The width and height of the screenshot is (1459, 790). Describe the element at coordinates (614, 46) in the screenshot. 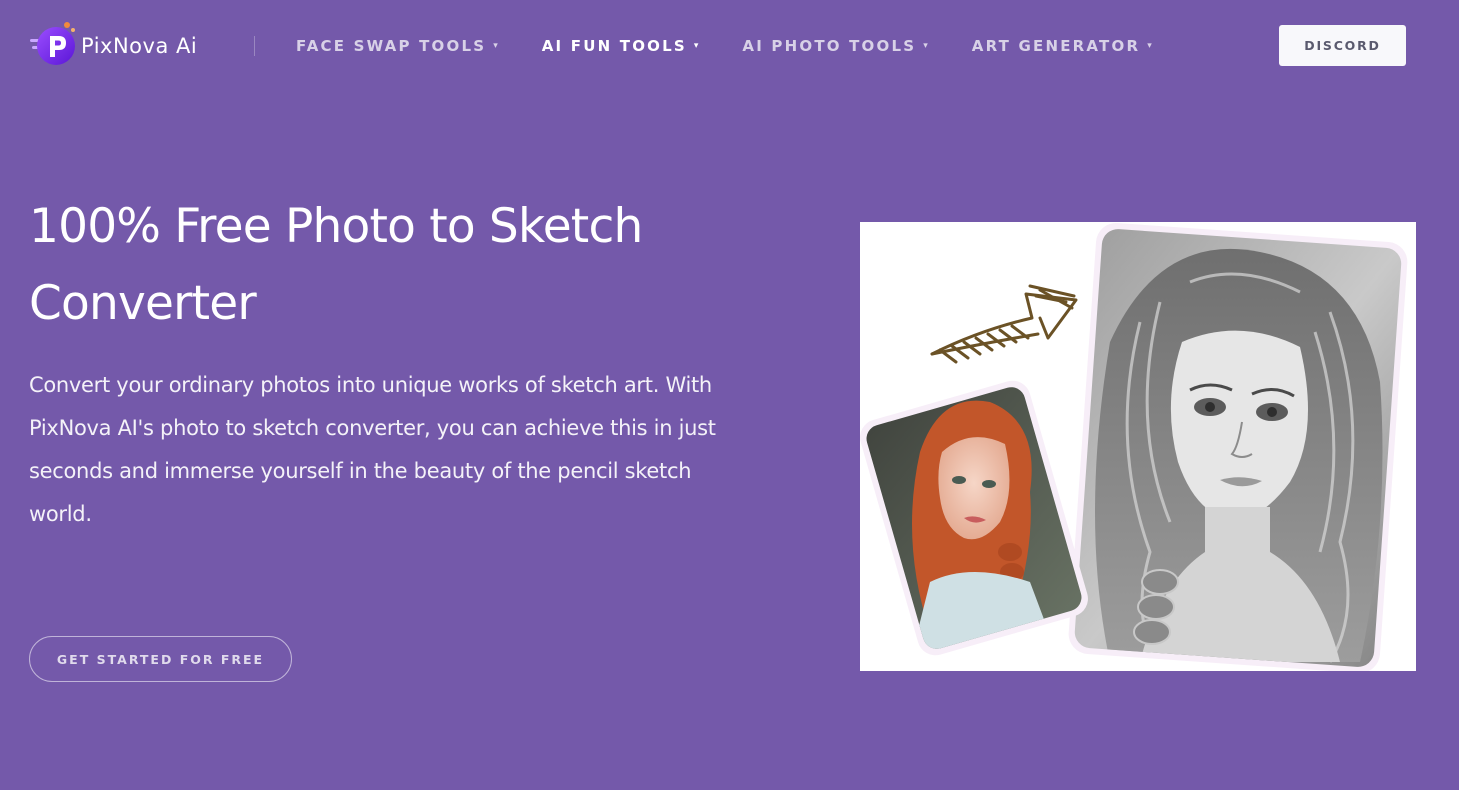

I see `nav-label: AI FUN TOOLS` at that location.